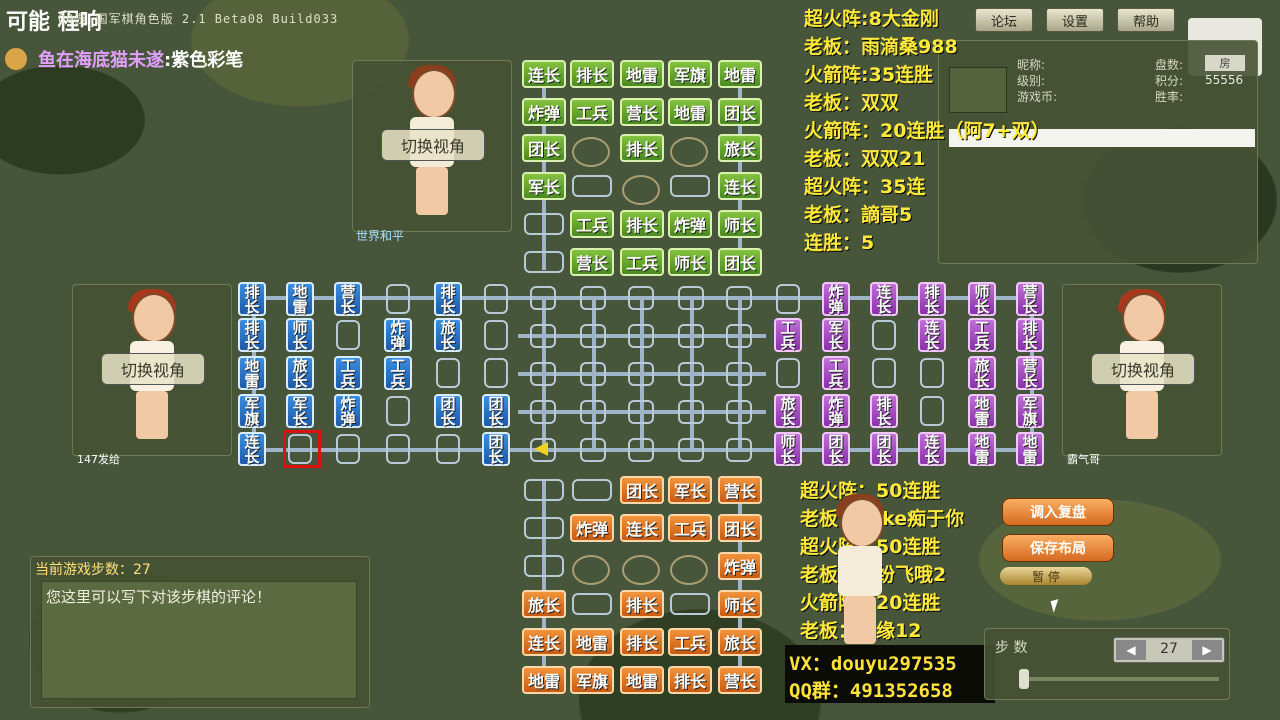 The width and height of the screenshot is (1280, 720). What do you see at coordinates (433, 145) in the screenshot?
I see `switch-view-button-top: 切换视角` at bounding box center [433, 145].